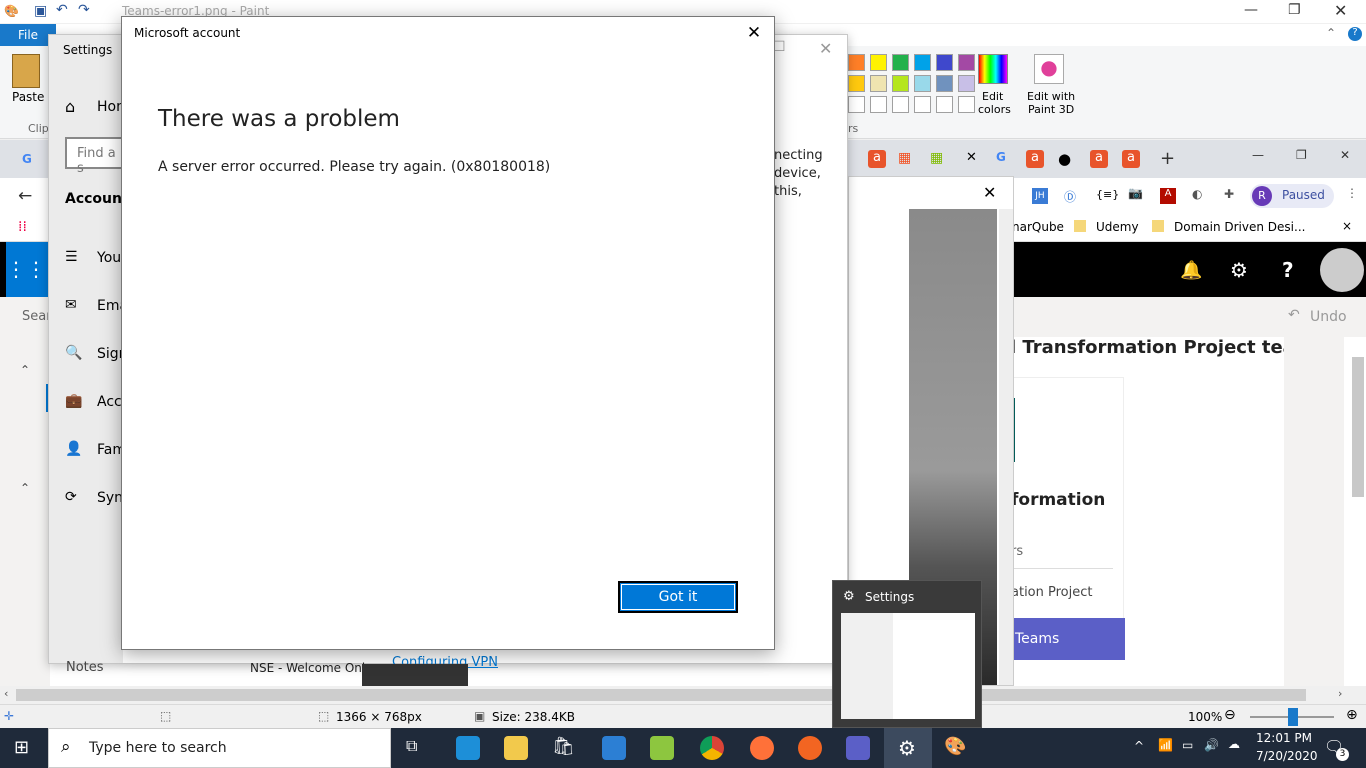  What do you see at coordinates (71, 305) in the screenshot?
I see `email-icon: ✉` at bounding box center [71, 305].